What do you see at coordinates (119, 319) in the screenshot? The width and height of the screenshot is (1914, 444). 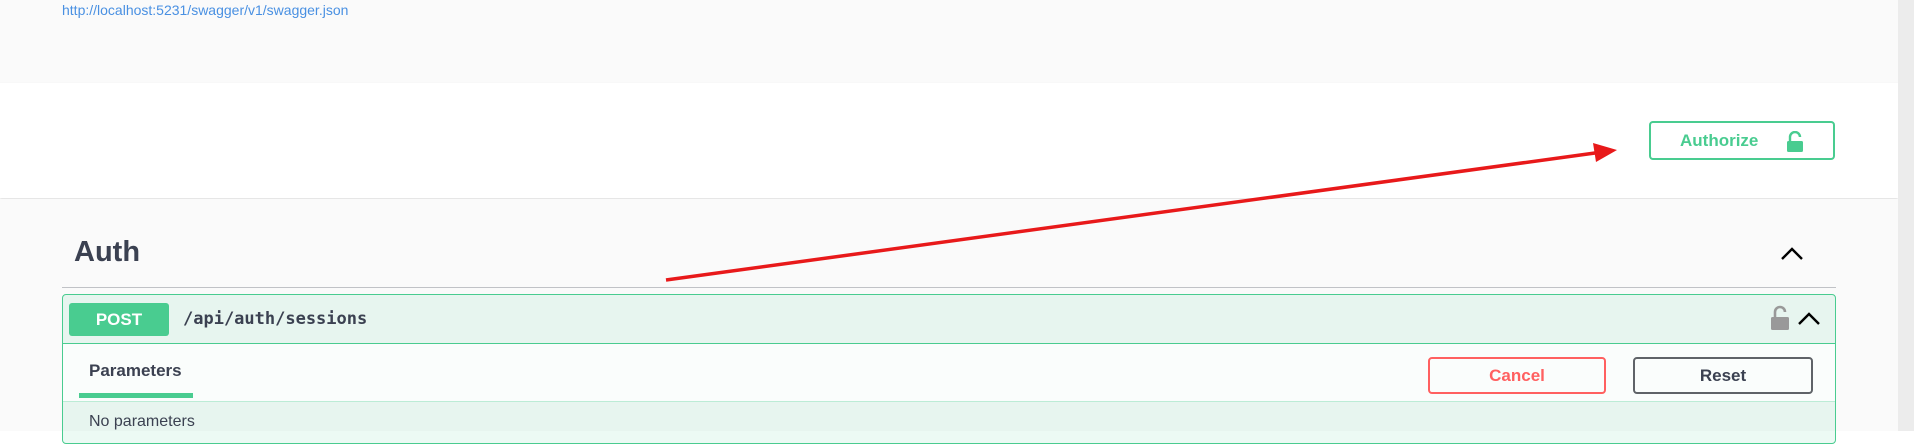 I see `method-badge: POST` at bounding box center [119, 319].